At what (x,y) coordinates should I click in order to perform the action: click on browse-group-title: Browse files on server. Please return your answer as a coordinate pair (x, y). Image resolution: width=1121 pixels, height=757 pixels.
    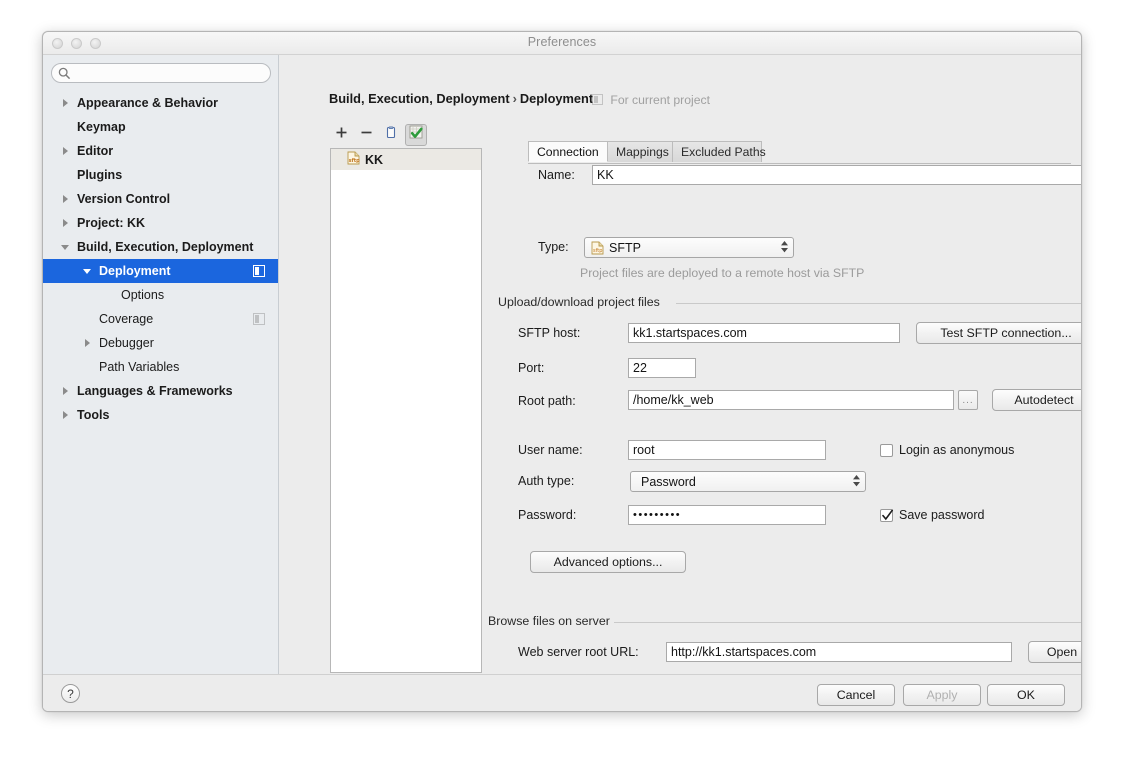
    Looking at the image, I should click on (552, 621).